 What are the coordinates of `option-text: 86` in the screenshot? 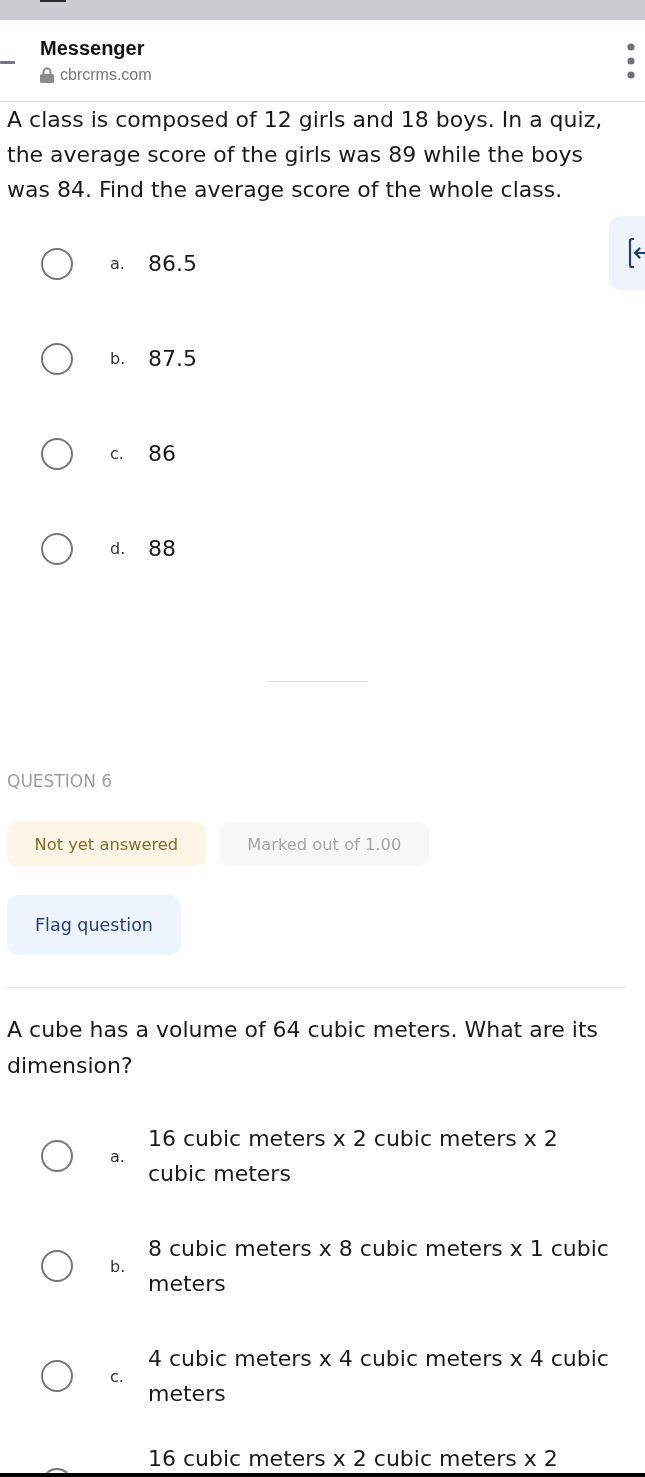 It's located at (162, 454).